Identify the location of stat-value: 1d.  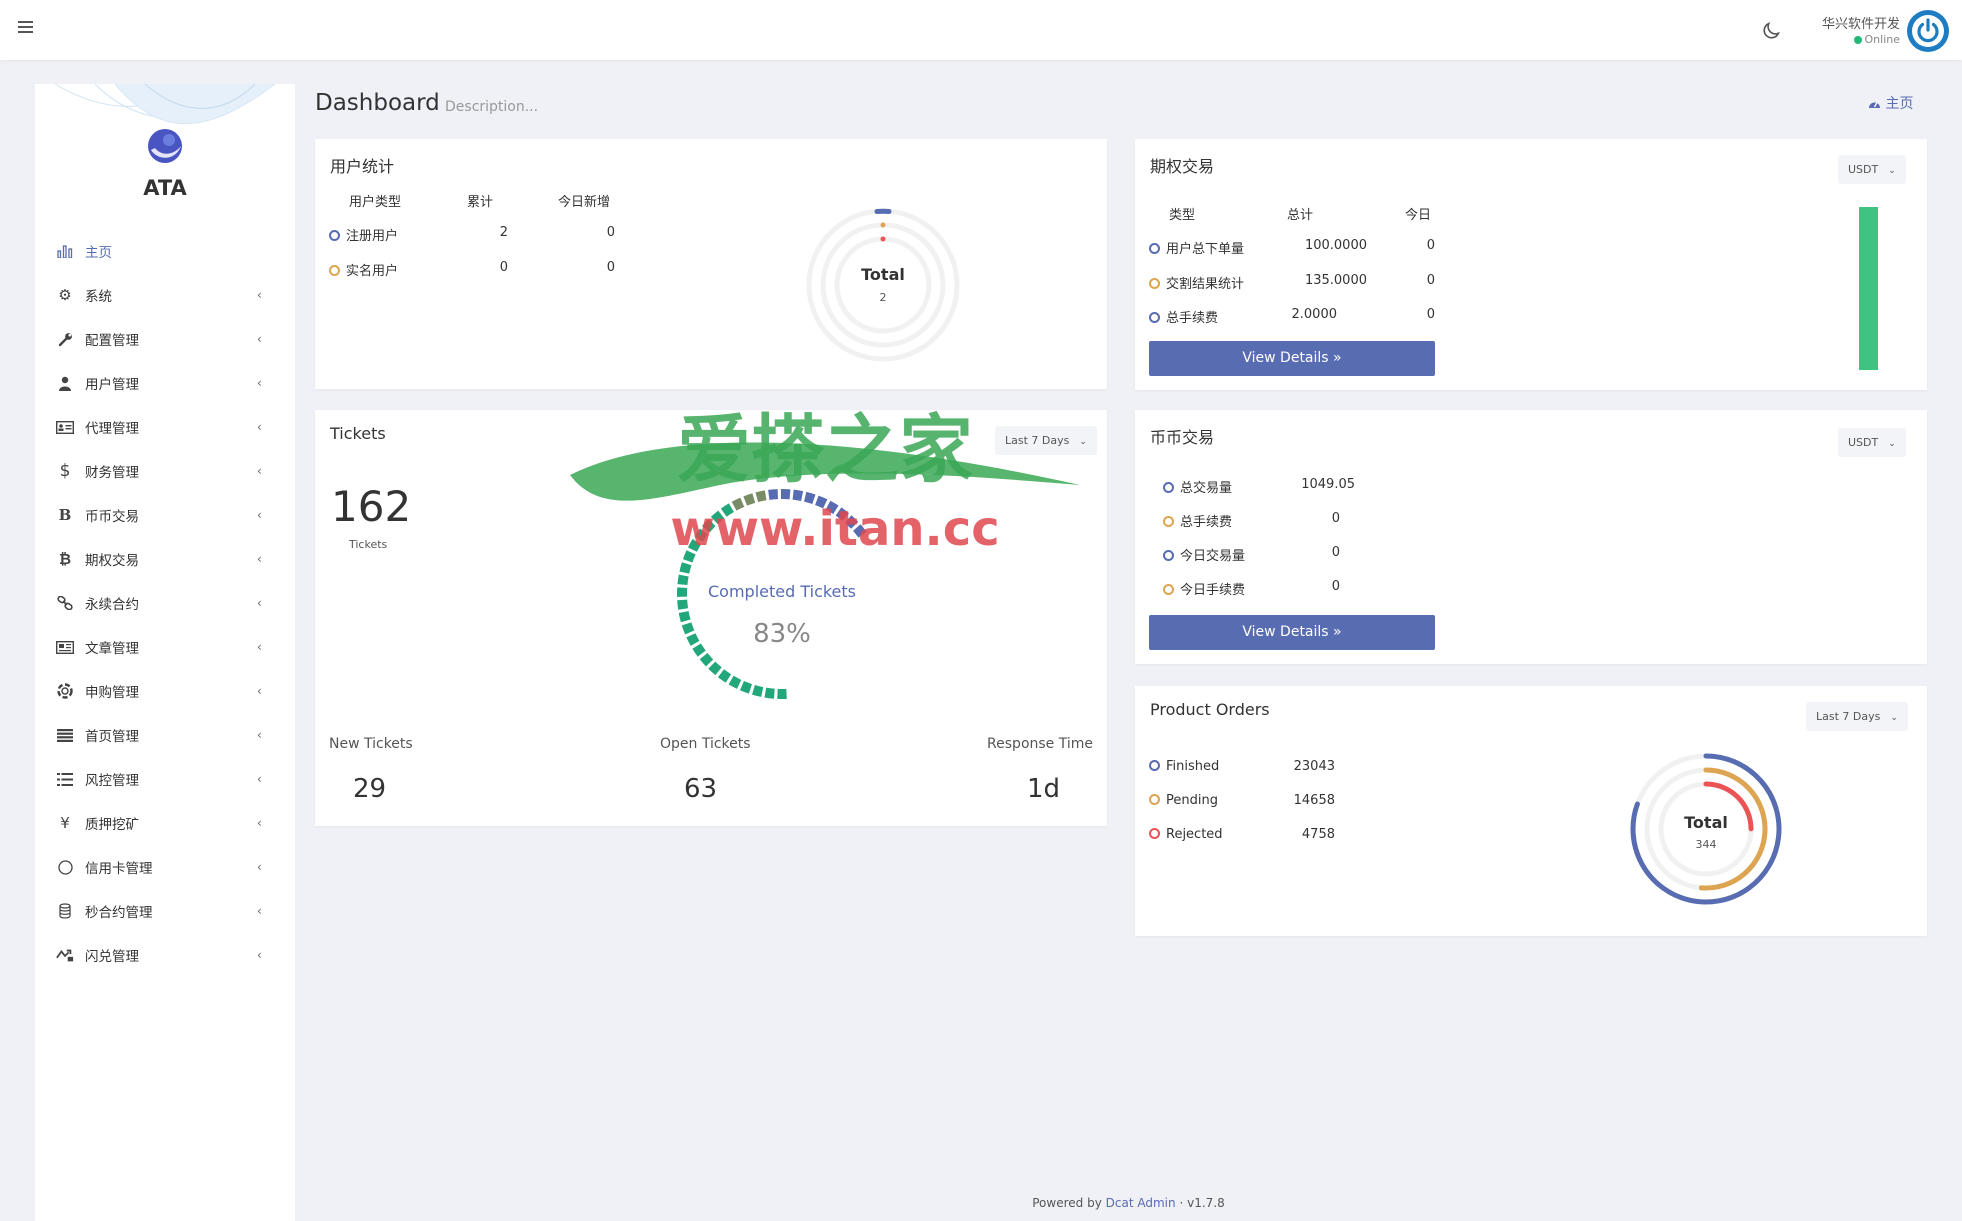
(1044, 789).